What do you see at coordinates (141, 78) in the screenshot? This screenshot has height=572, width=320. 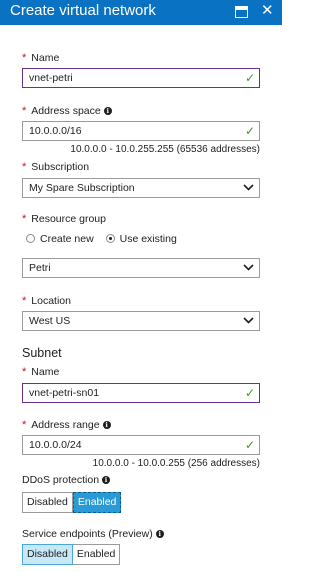 I see `name-input: vnet-petri ✓` at bounding box center [141, 78].